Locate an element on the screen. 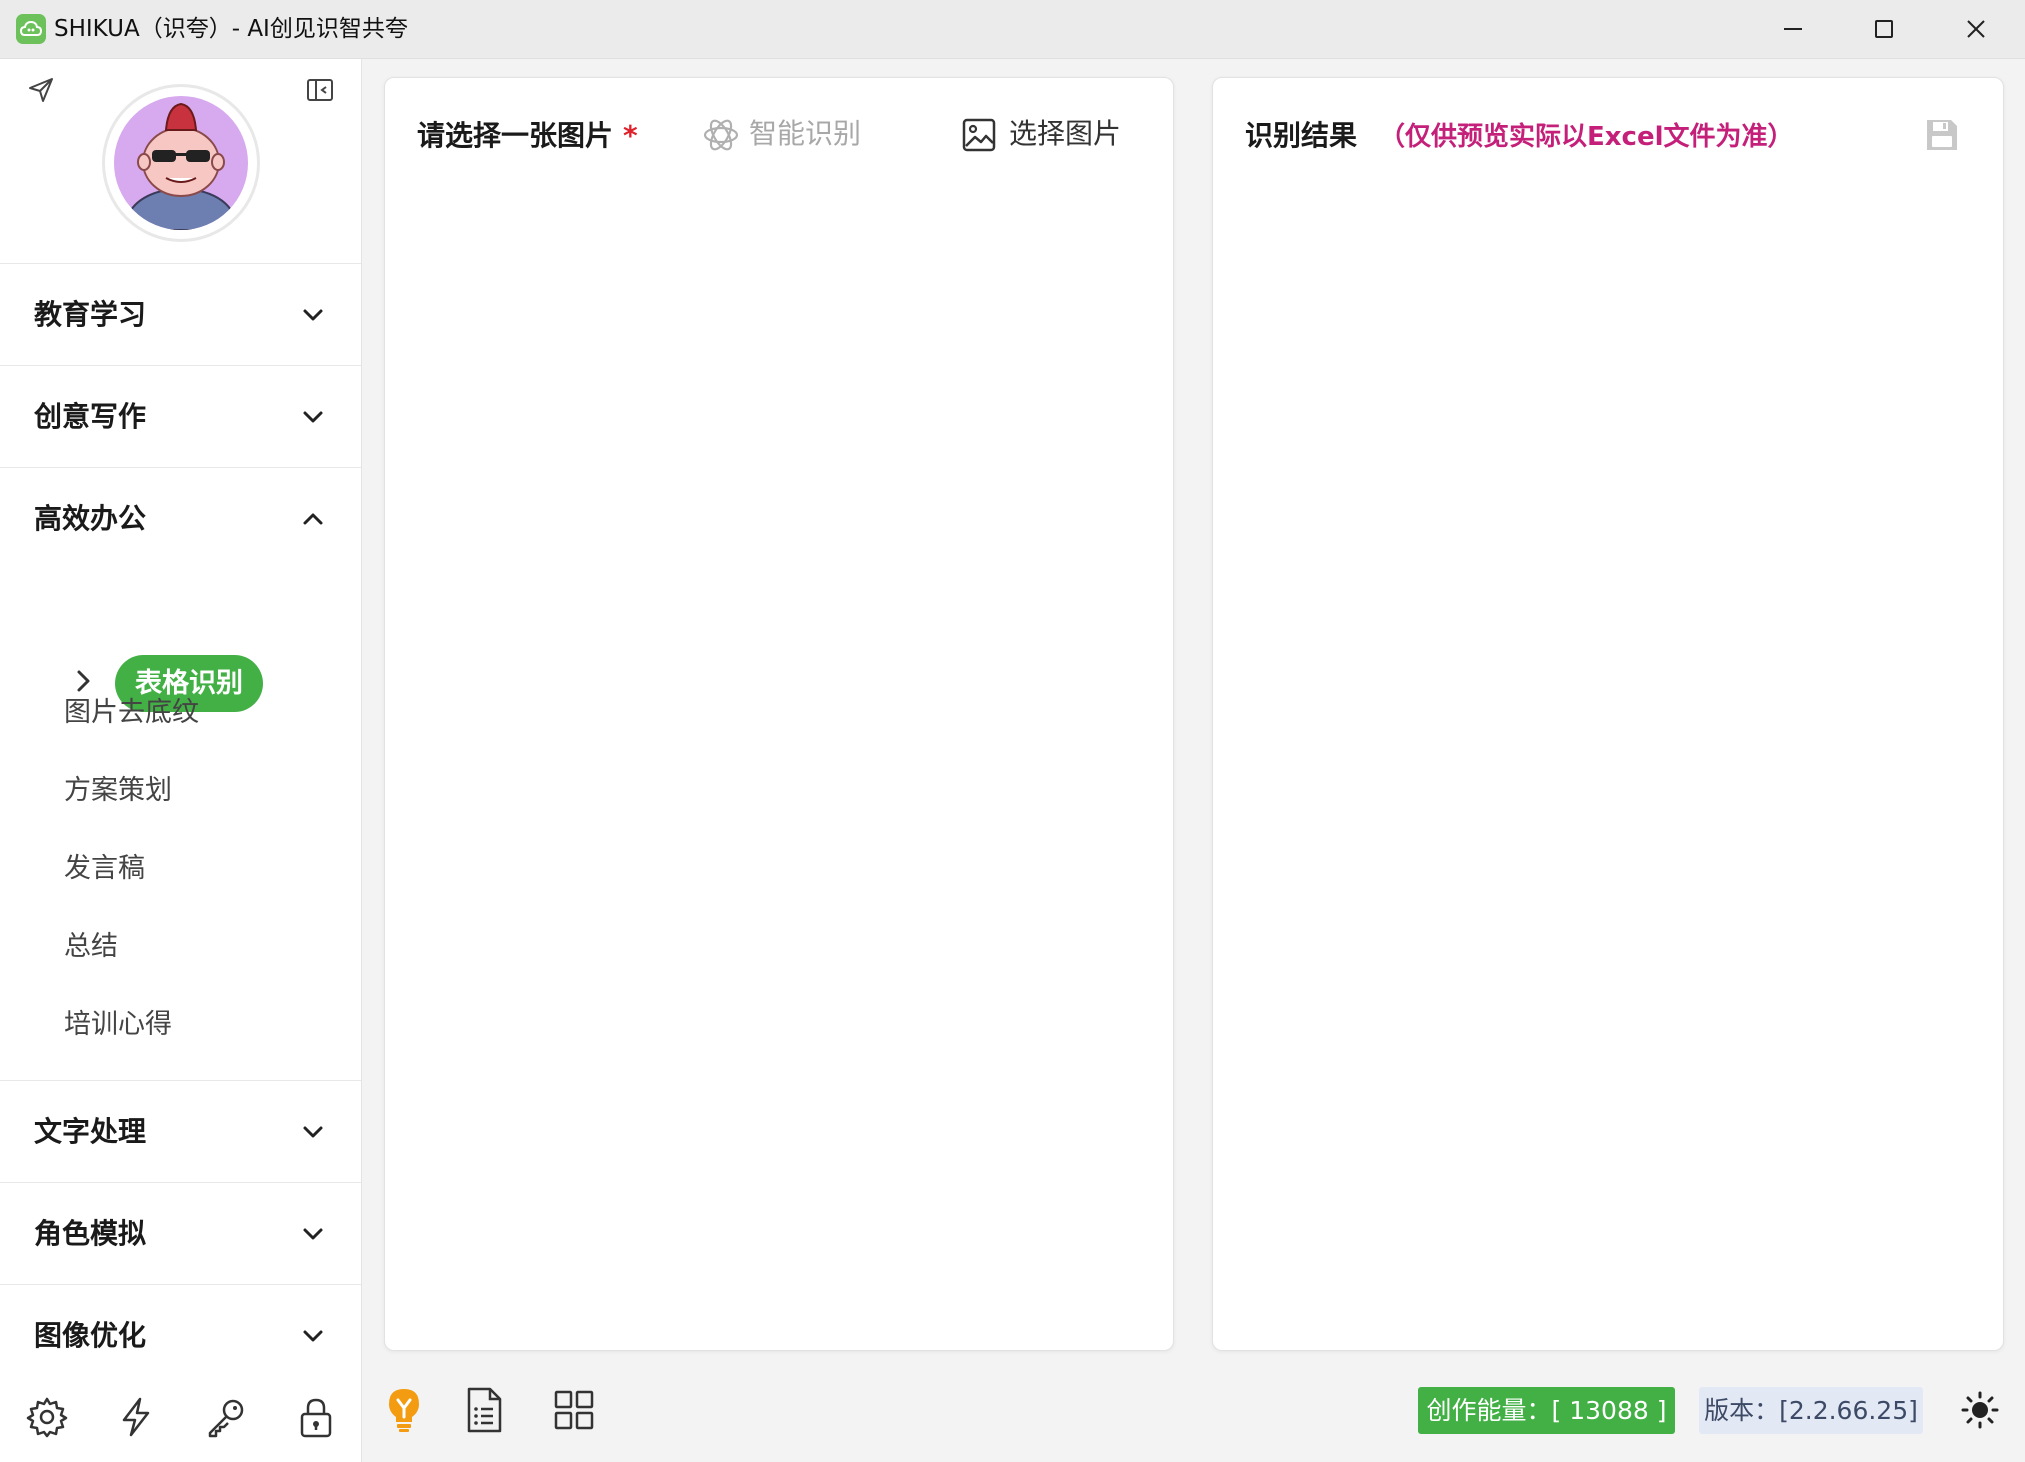 The height and width of the screenshot is (1462, 2025). required-mark: * is located at coordinates (630, 135).